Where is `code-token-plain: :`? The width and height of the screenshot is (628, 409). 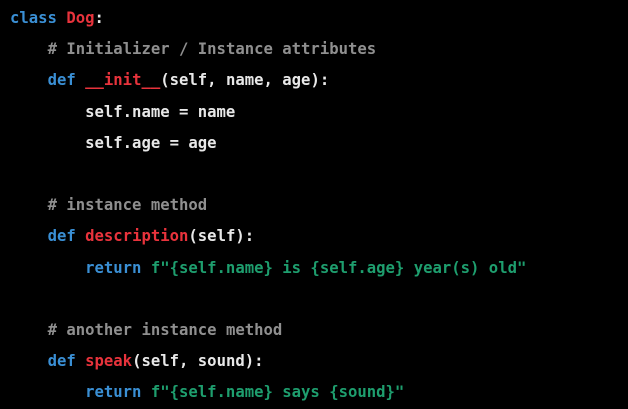 code-token-plain: : is located at coordinates (99, 18).